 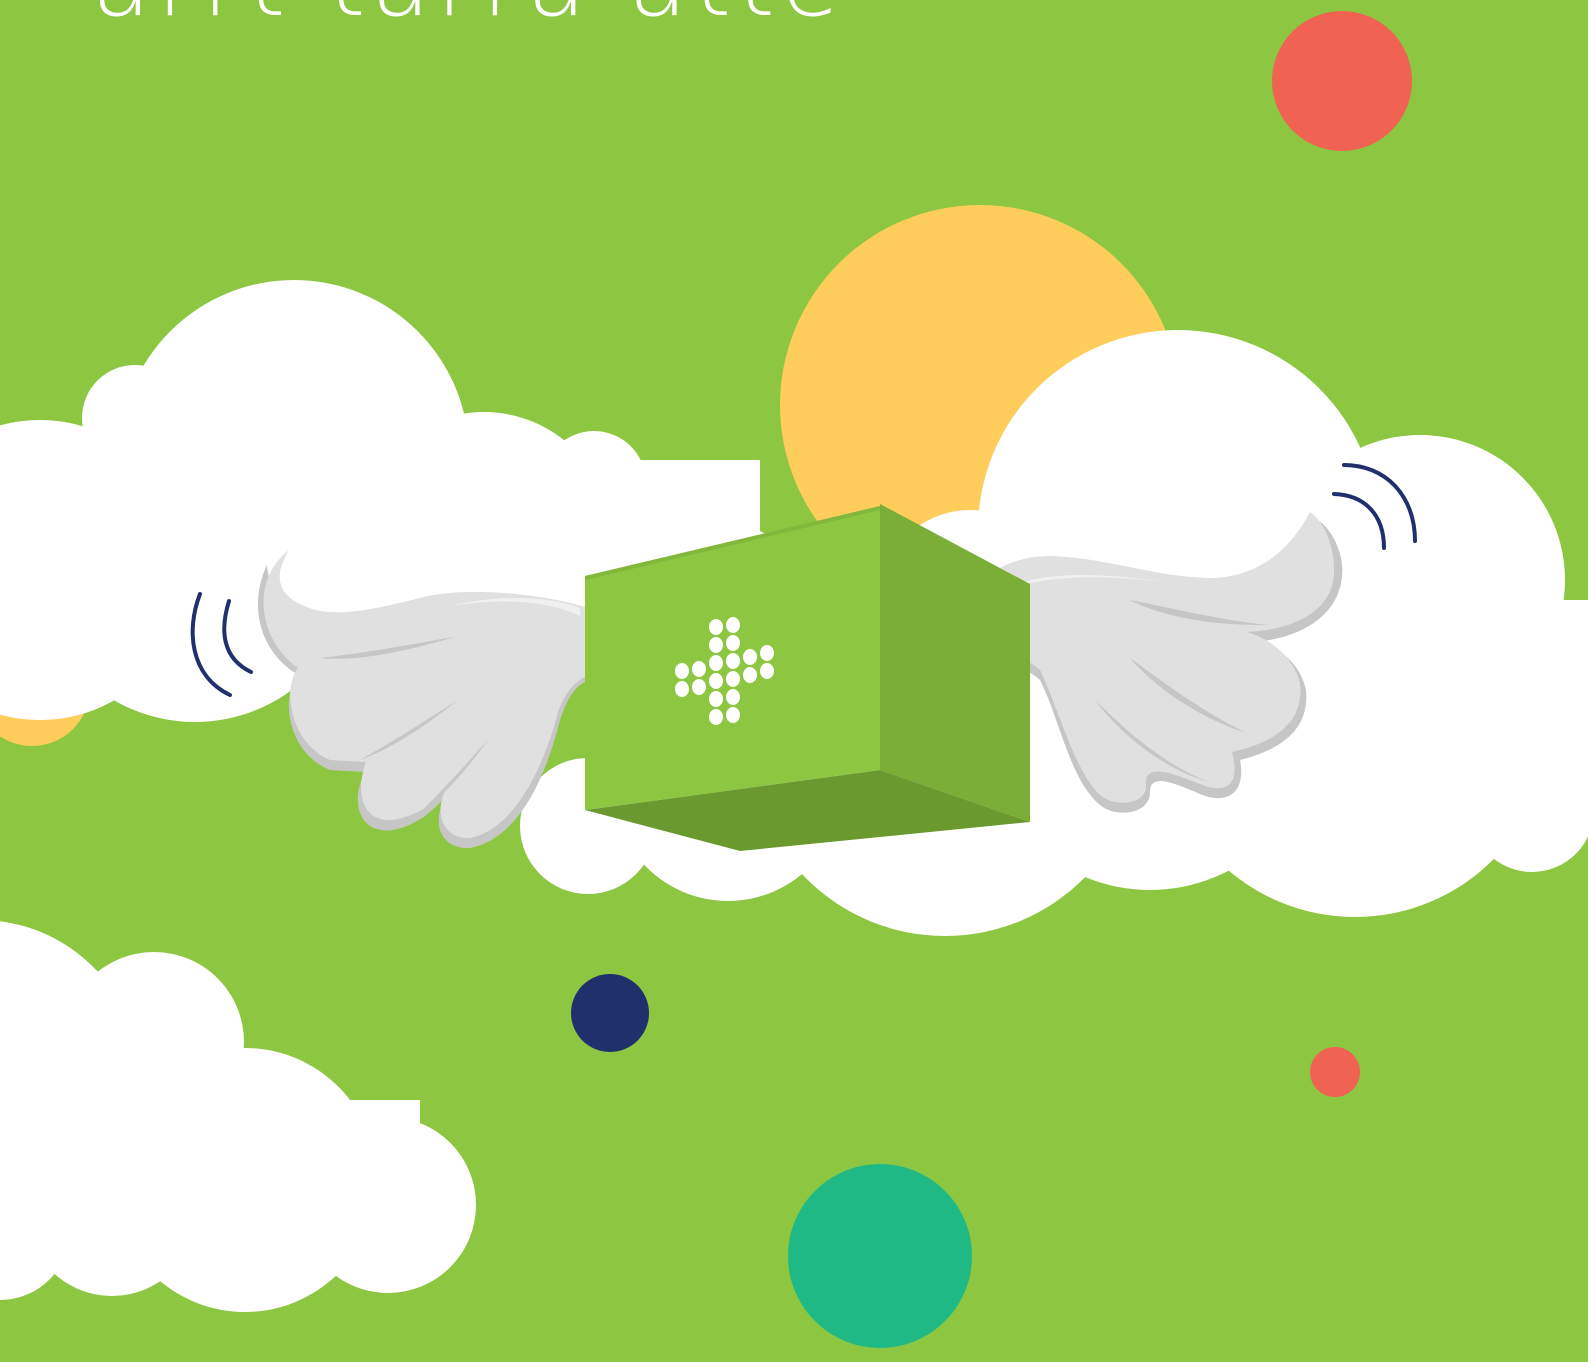 I want to click on cloud-bottom-left, so click(x=238, y=1116).